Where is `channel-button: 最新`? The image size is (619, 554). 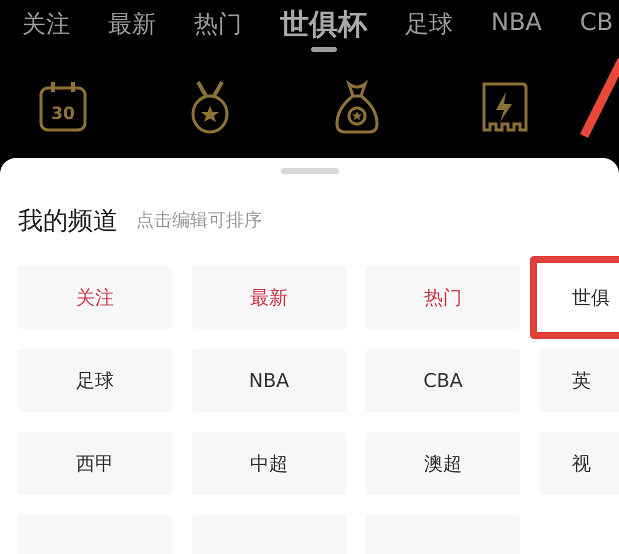 channel-button: 最新 is located at coordinates (269, 297).